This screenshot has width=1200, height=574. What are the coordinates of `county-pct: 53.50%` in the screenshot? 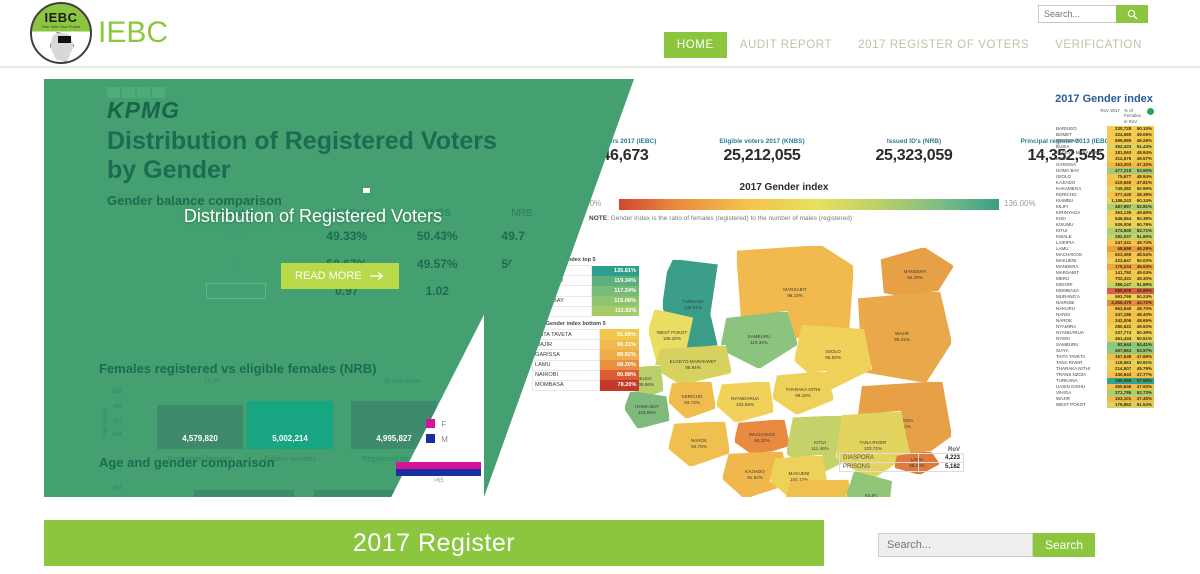 It's located at (1143, 170).